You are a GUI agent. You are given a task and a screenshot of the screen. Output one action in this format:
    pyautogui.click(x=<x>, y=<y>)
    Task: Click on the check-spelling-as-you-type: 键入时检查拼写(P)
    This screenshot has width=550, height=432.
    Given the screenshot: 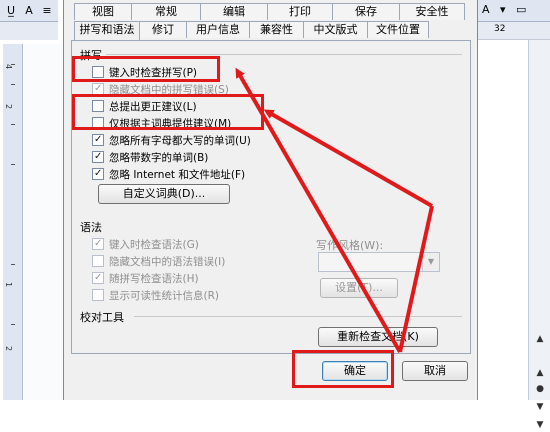 What is the action you would take?
    pyautogui.click(x=144, y=72)
    